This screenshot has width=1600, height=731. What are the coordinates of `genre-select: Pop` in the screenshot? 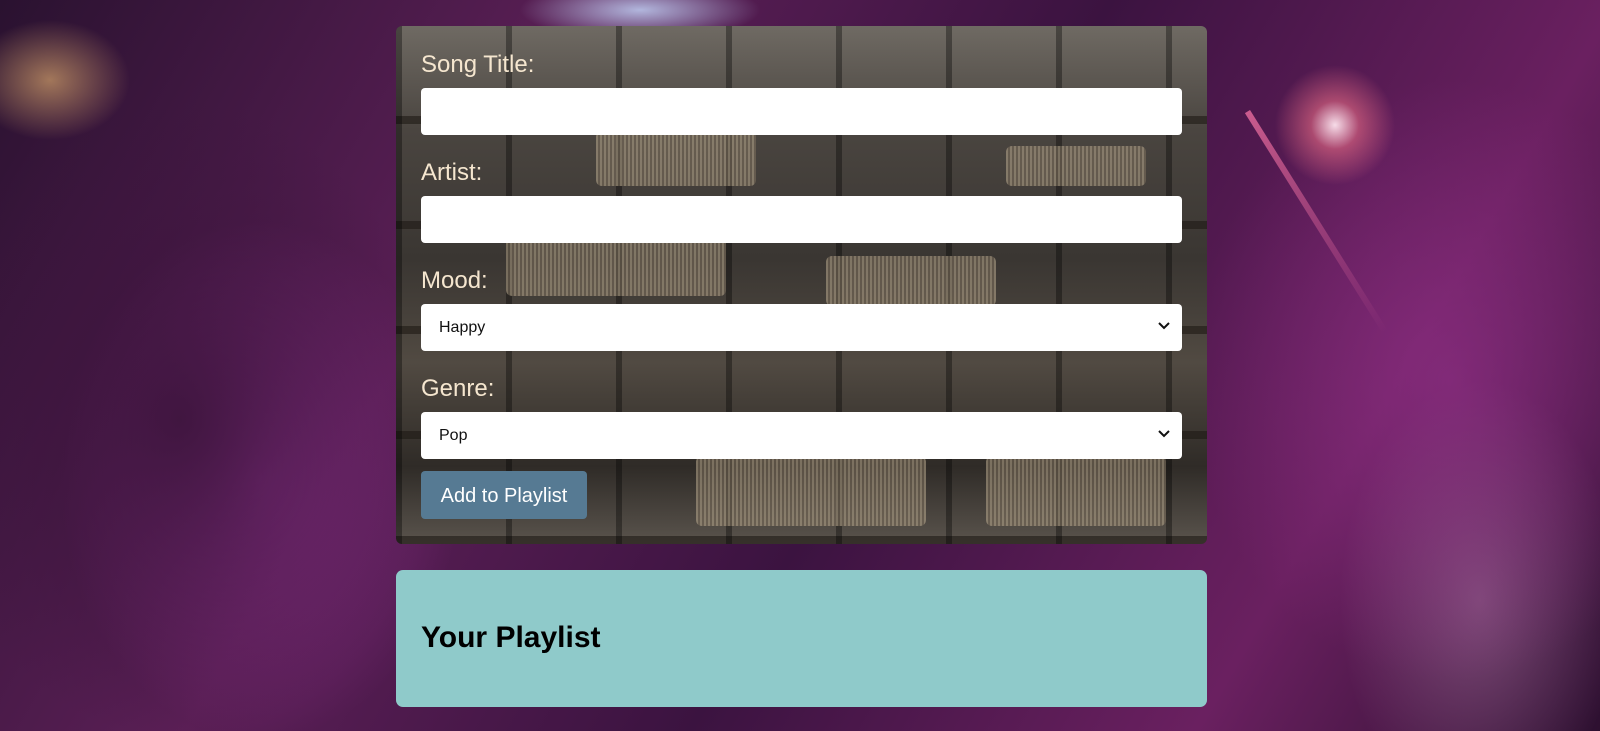 It's located at (801, 435).